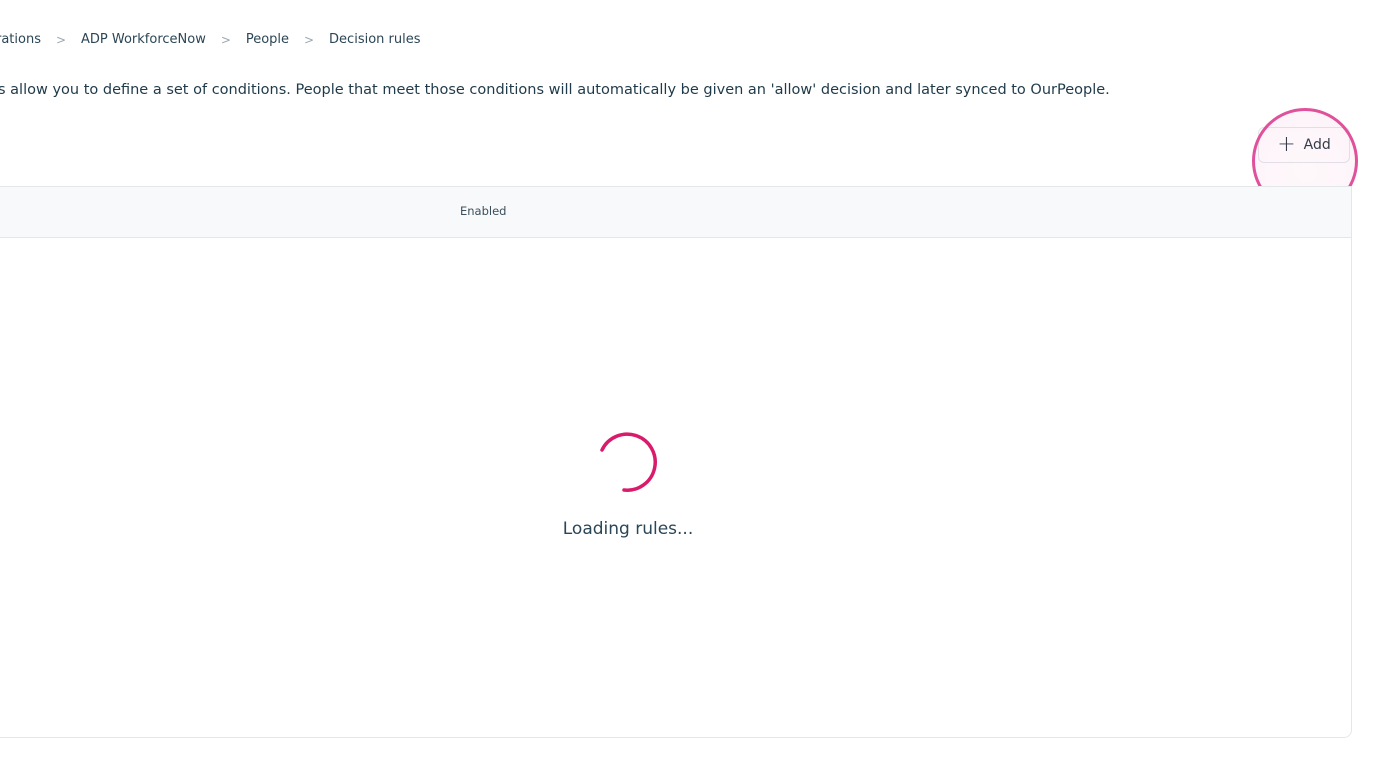 This screenshot has height=769, width=1376. What do you see at coordinates (483, 211) in the screenshot?
I see `column-header-enabled: Enabled` at bounding box center [483, 211].